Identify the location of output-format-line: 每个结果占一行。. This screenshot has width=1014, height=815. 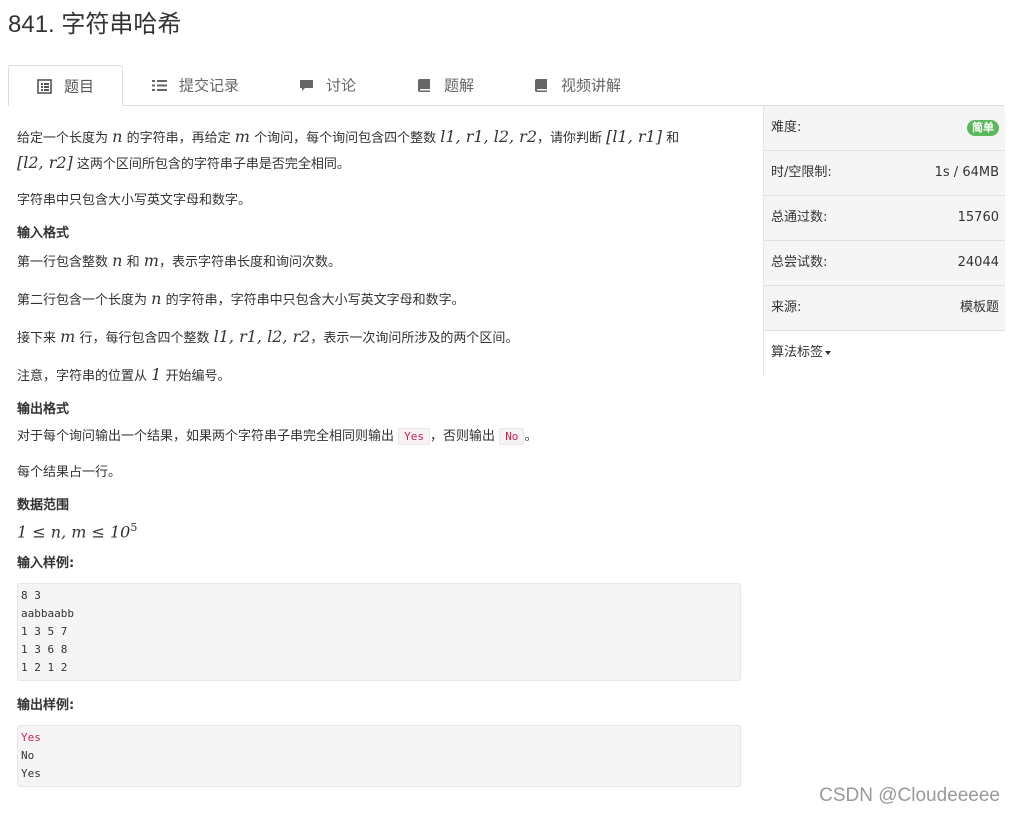
(69, 472).